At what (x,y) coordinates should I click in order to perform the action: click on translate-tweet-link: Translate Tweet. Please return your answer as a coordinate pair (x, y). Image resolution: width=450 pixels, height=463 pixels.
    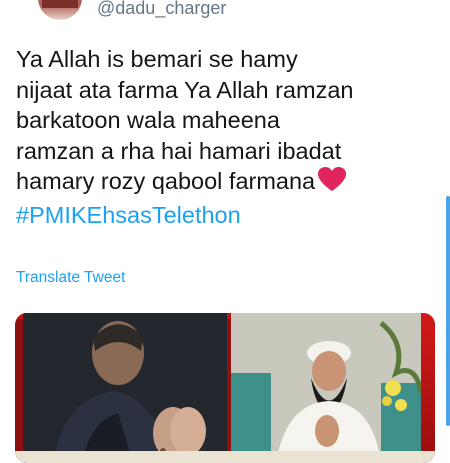
    Looking at the image, I should click on (70, 278).